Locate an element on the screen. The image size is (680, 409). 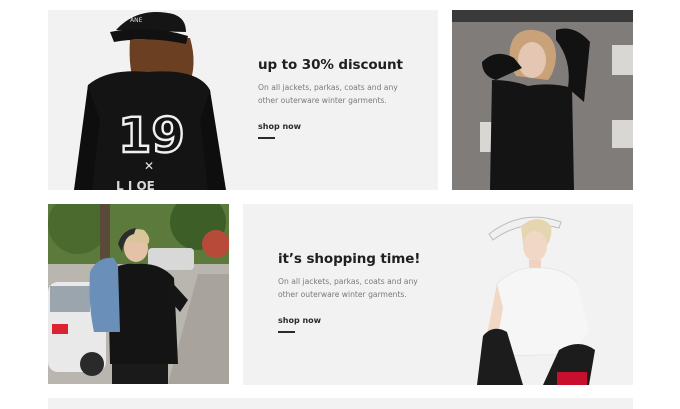
banner2-shop-now-label: shop now is located at coordinates (300, 320).